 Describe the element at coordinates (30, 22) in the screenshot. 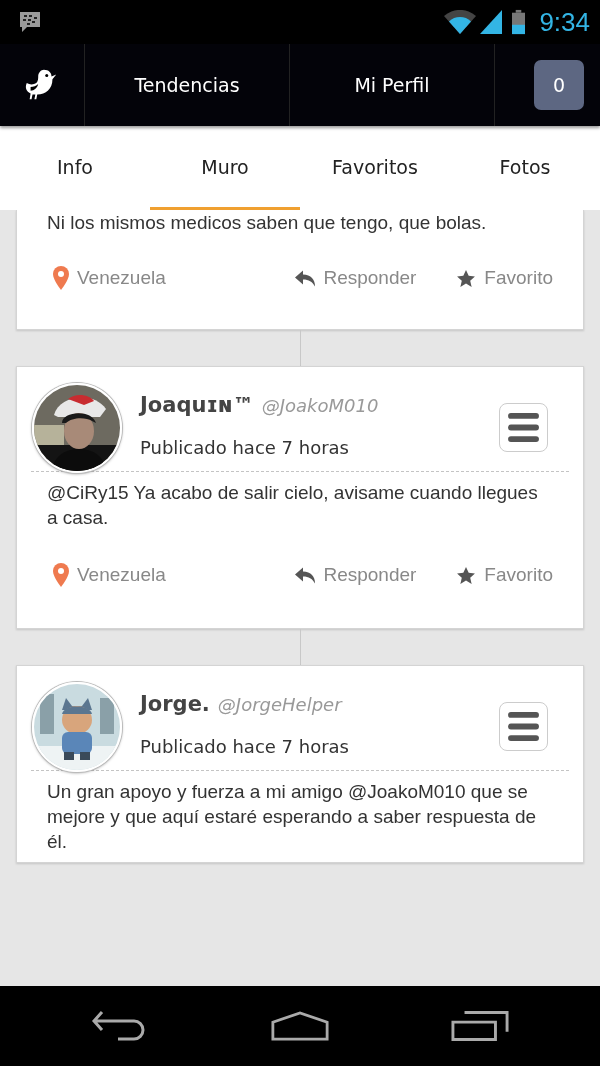

I see `chat-icon` at that location.